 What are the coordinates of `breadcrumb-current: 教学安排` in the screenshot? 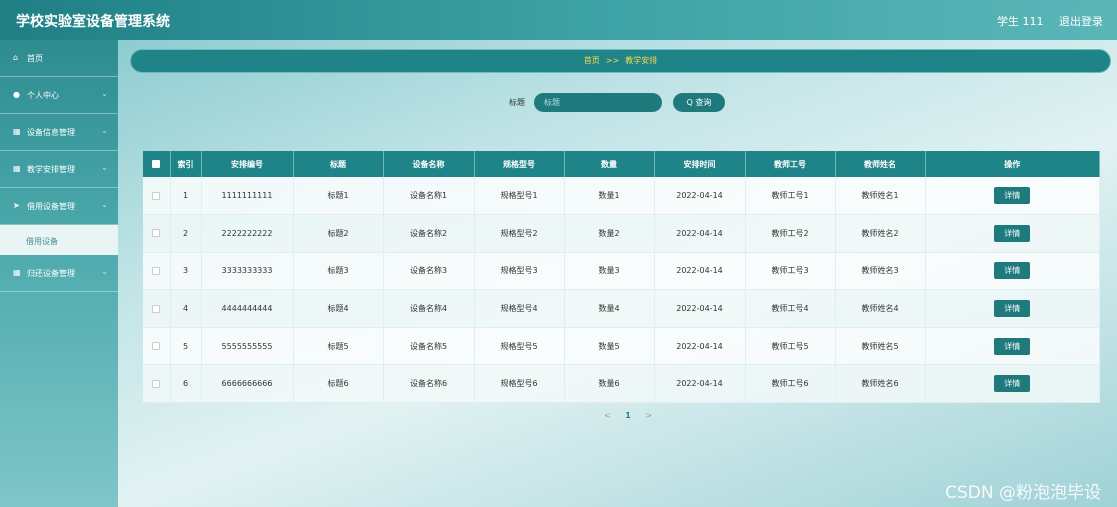 It's located at (641, 60).